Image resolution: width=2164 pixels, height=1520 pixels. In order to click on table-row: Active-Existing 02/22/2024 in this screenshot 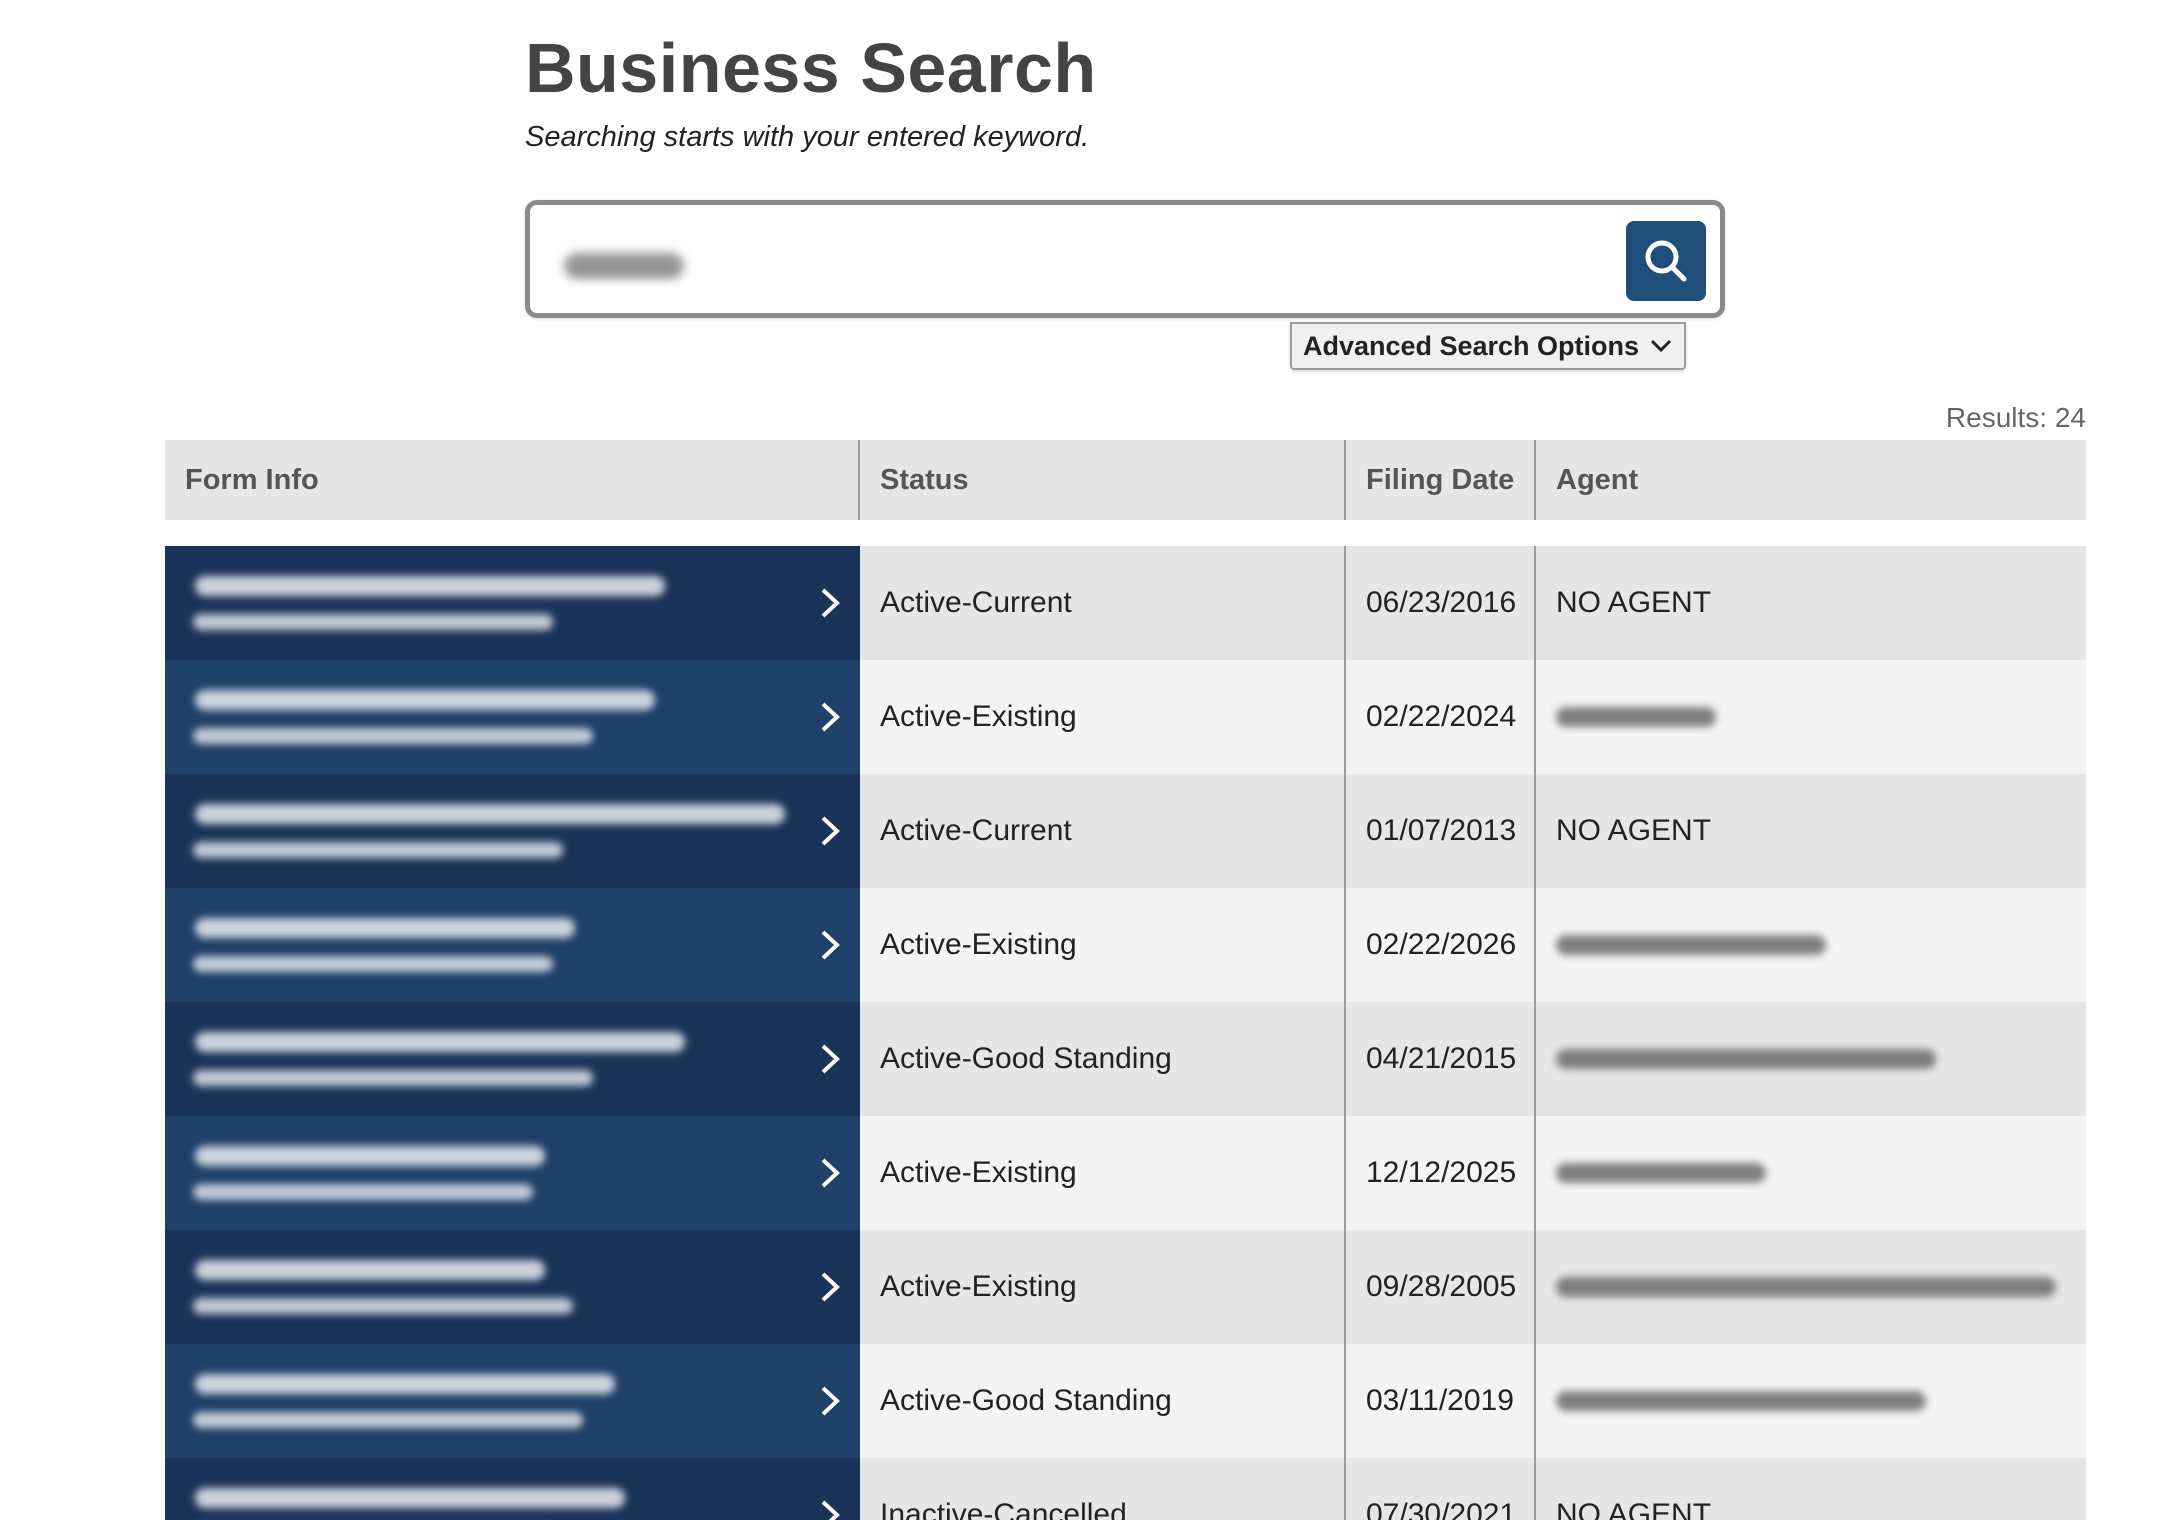, I will do `click(1125, 717)`.